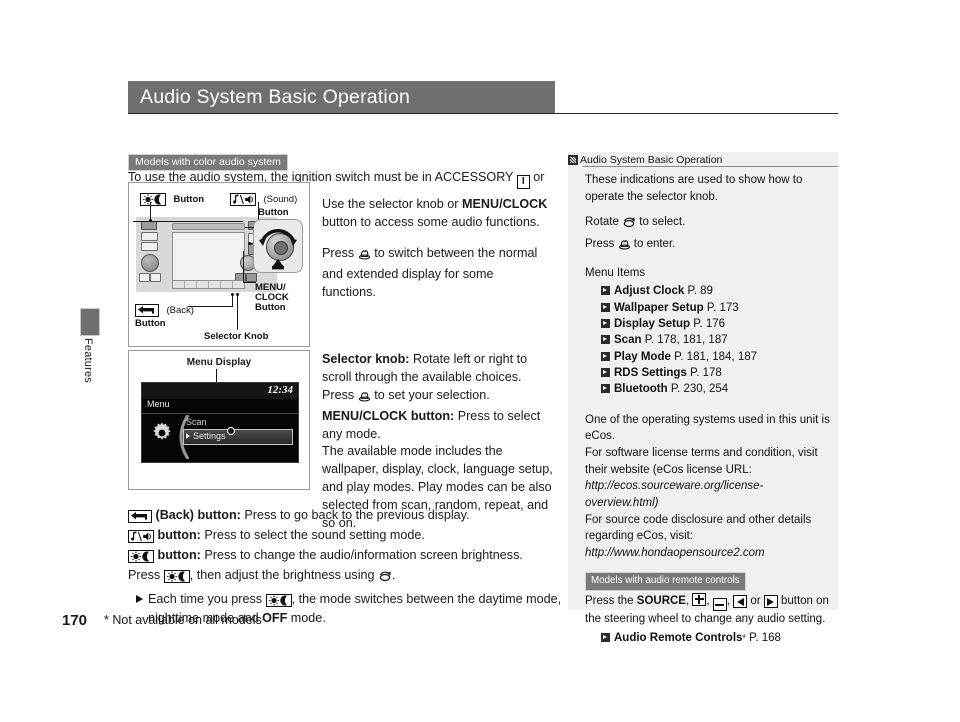  What do you see at coordinates (158, 404) in the screenshot?
I see `menu-display-title: Menu` at bounding box center [158, 404].